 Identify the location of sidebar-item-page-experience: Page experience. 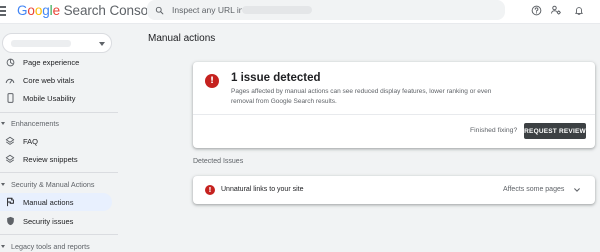
(56, 62).